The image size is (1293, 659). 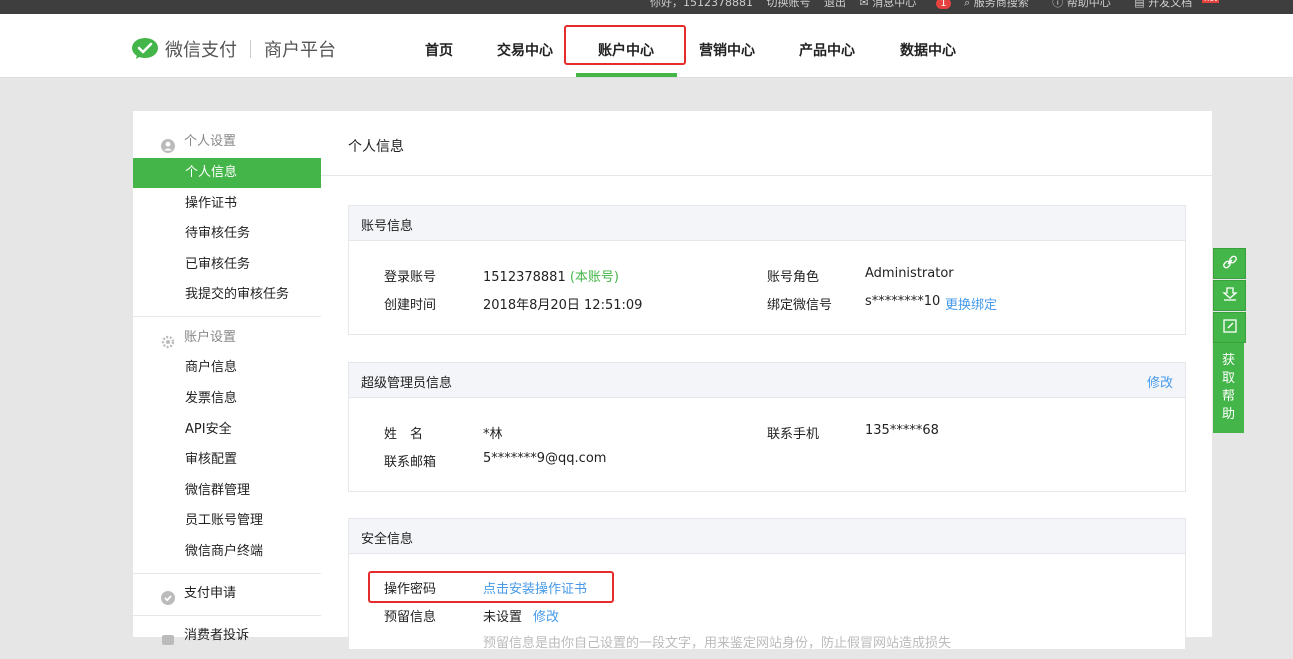 I want to click on login-account-value: 1512378881 (本账号), so click(x=551, y=277).